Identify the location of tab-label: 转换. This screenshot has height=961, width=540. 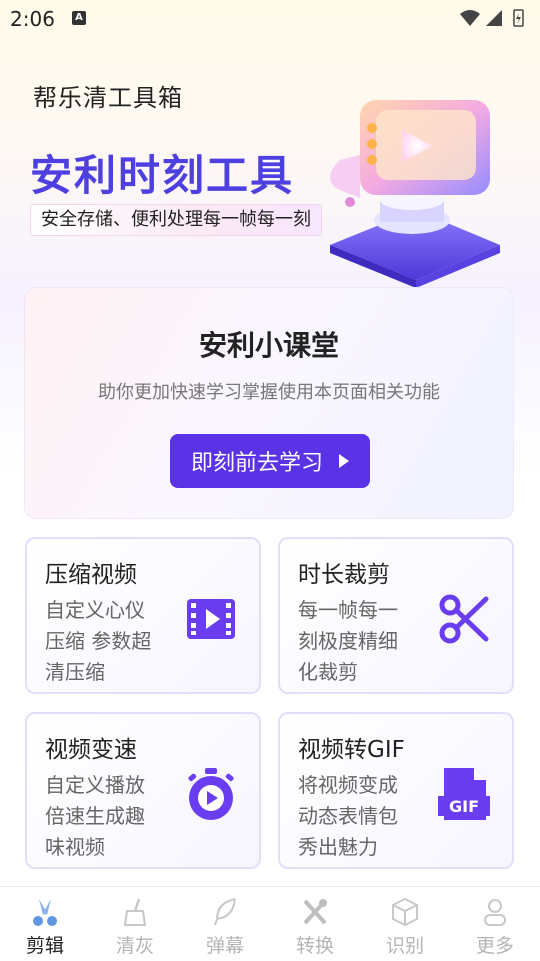
(314, 946).